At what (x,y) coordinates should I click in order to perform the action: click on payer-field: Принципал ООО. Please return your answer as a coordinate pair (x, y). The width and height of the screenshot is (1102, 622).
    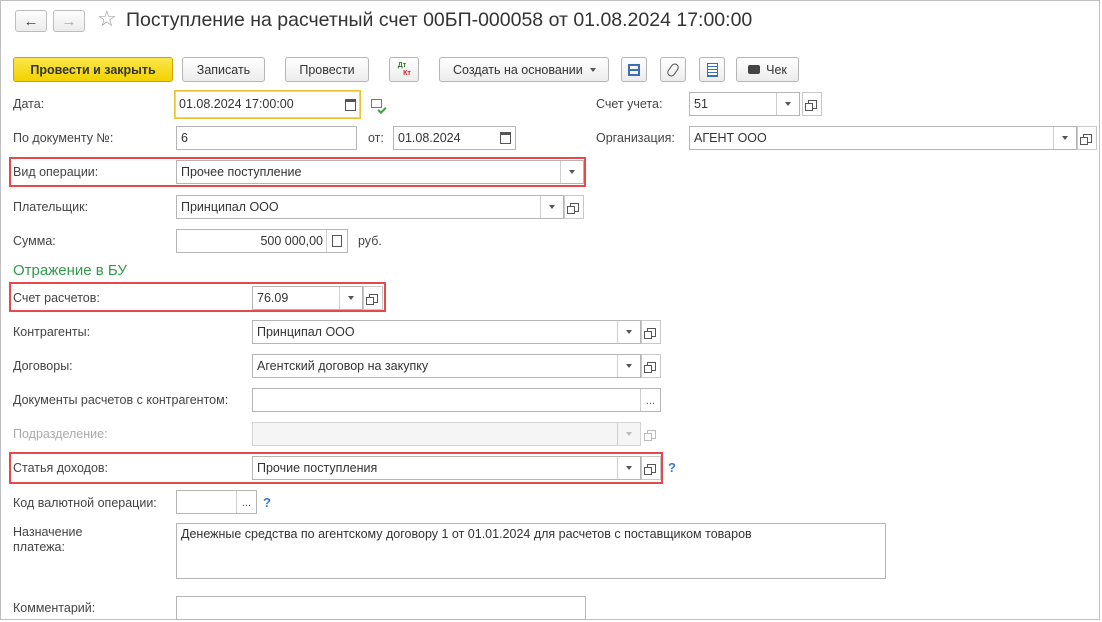
    Looking at the image, I should click on (370, 207).